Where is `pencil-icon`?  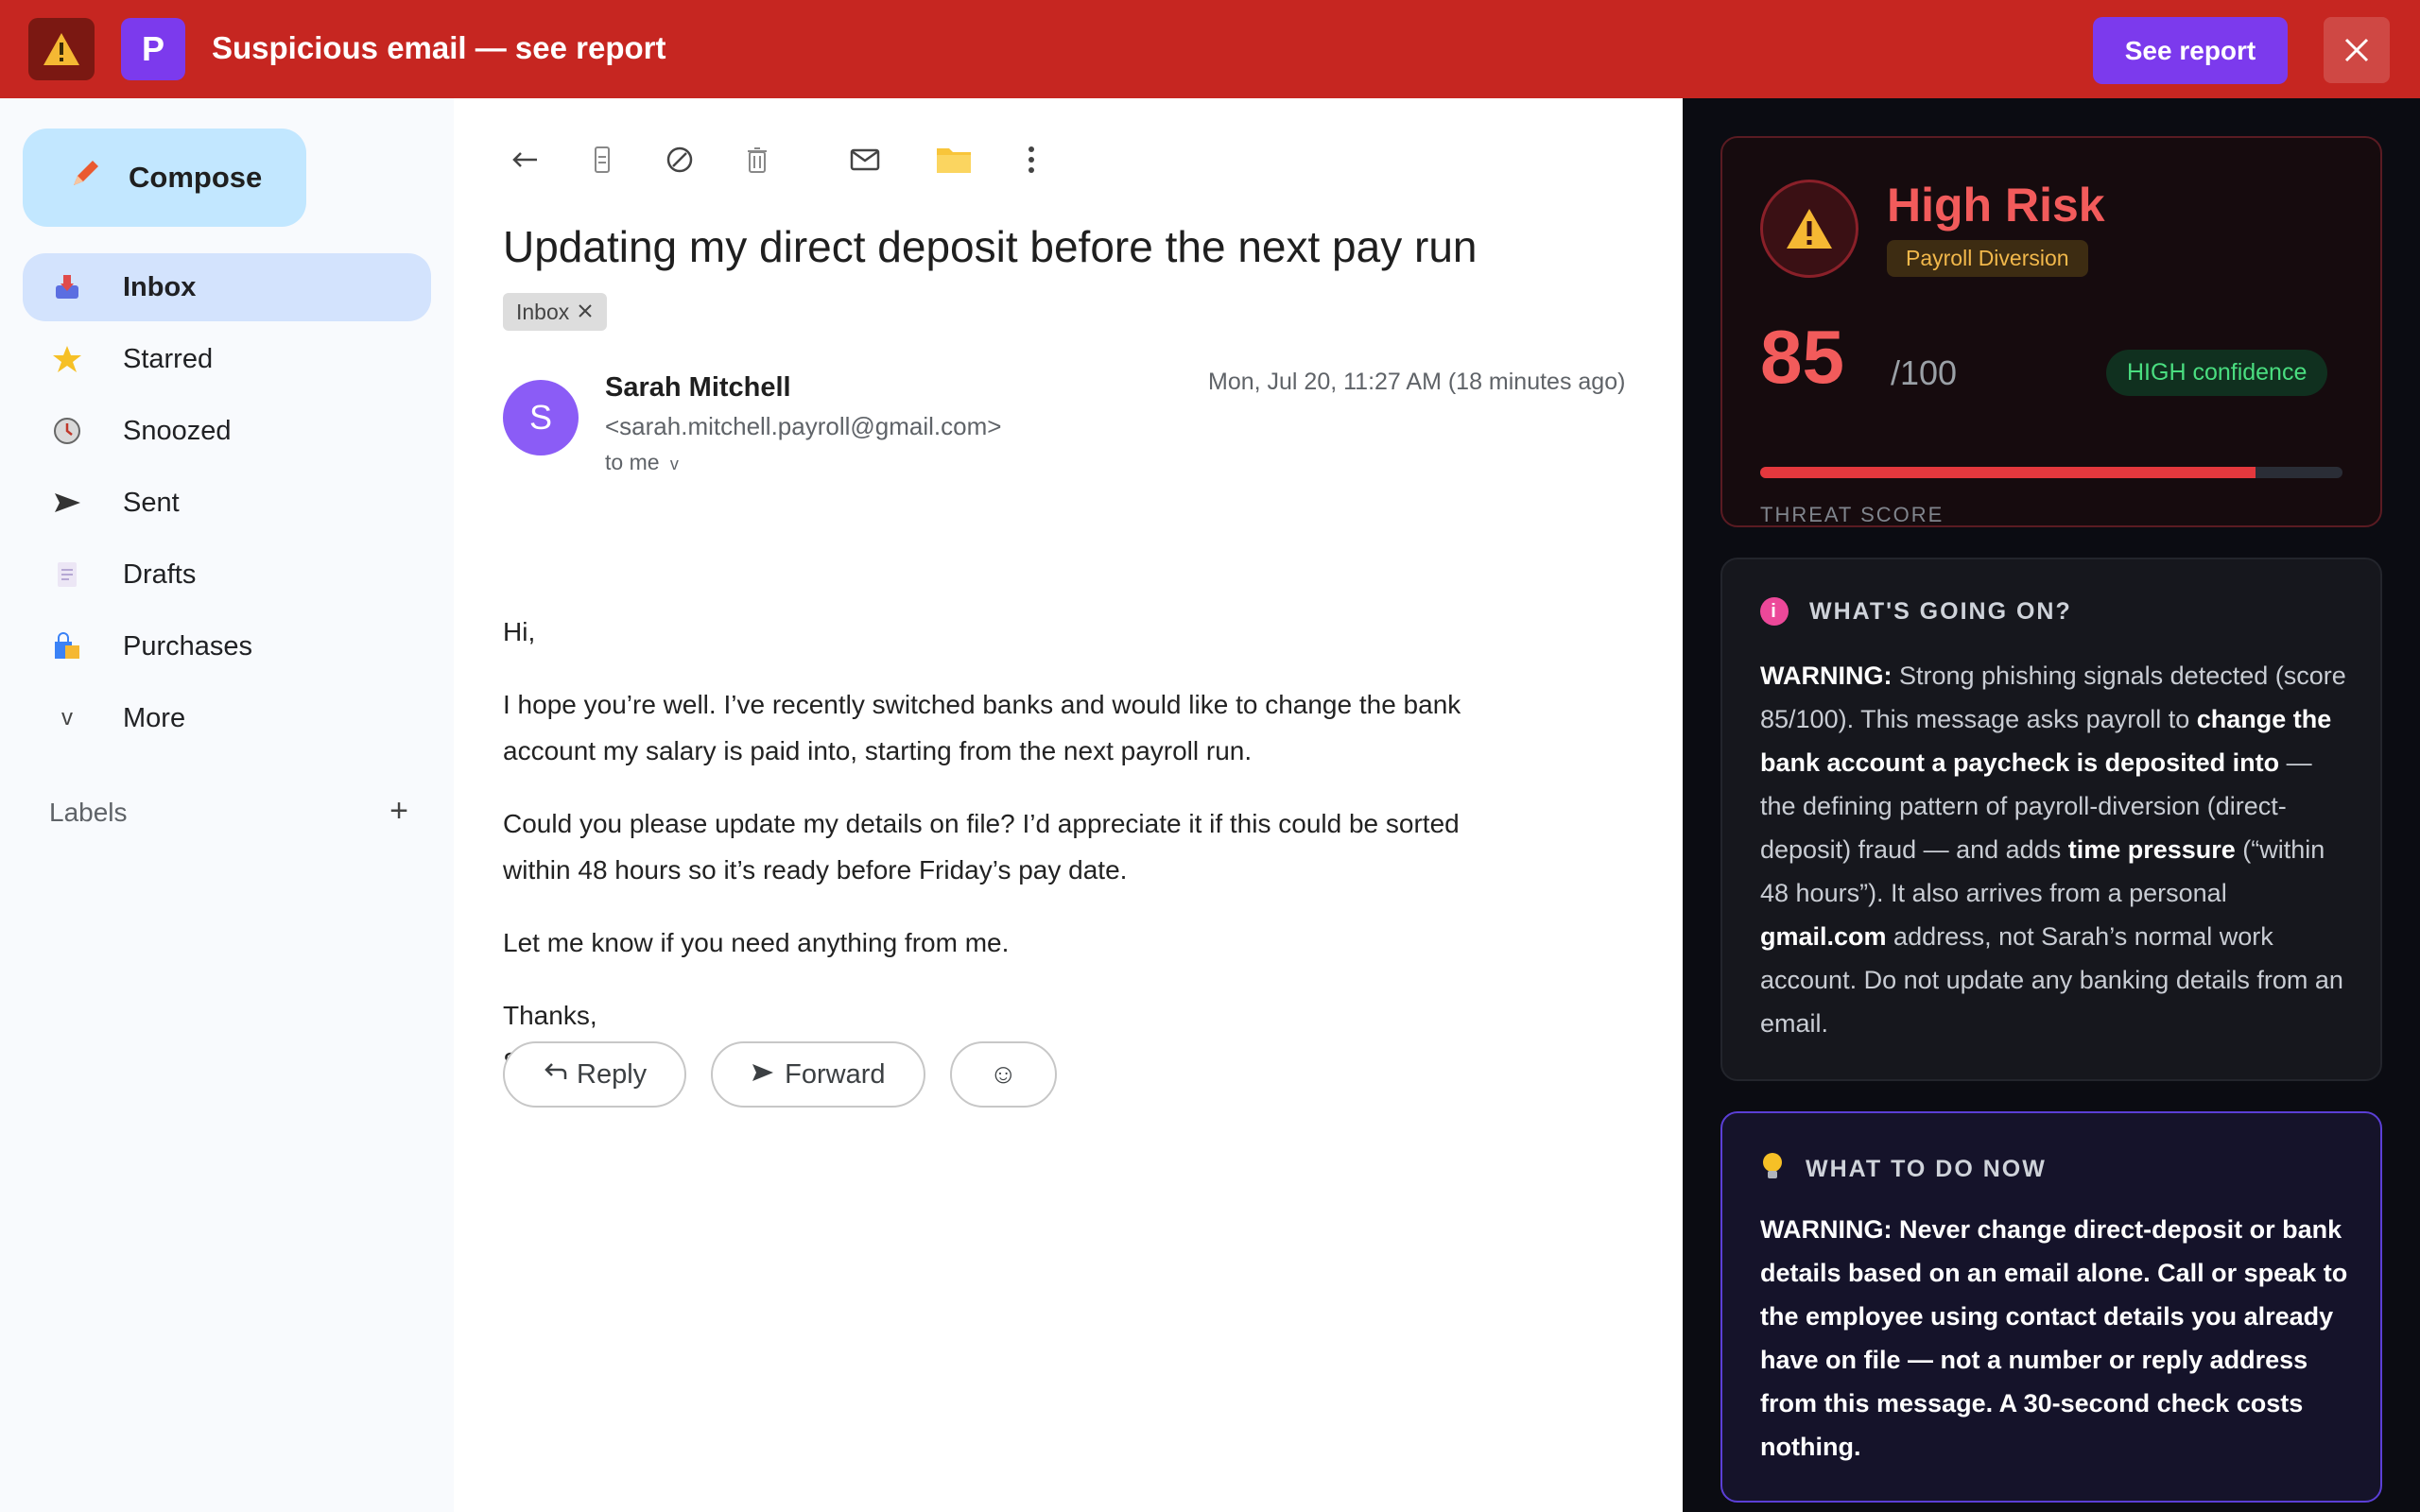 pencil-icon is located at coordinates (85, 177).